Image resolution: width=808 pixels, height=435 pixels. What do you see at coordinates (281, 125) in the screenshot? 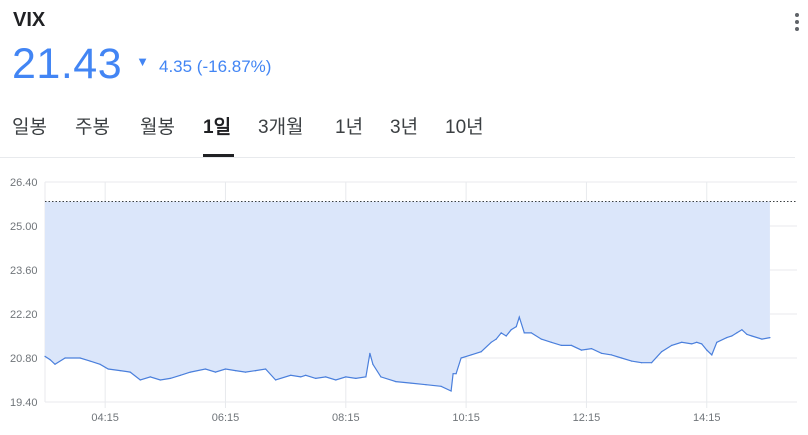
I see `tab-3-months: 3개월` at bounding box center [281, 125].